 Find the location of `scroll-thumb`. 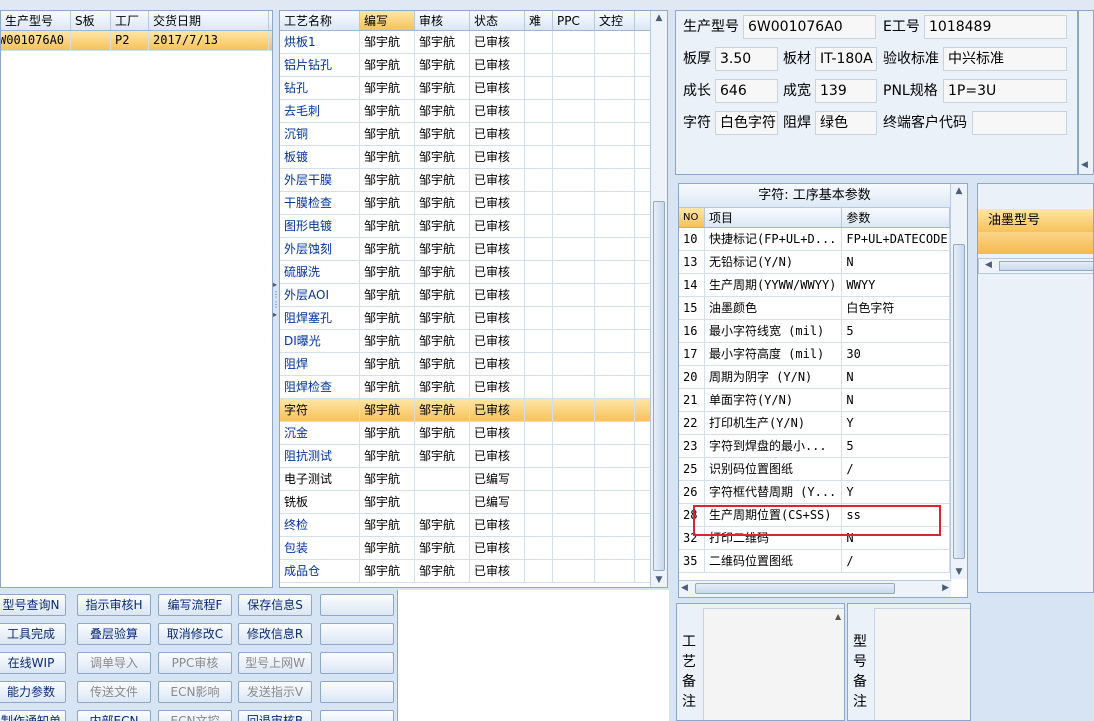

scroll-thumb is located at coordinates (659, 386).